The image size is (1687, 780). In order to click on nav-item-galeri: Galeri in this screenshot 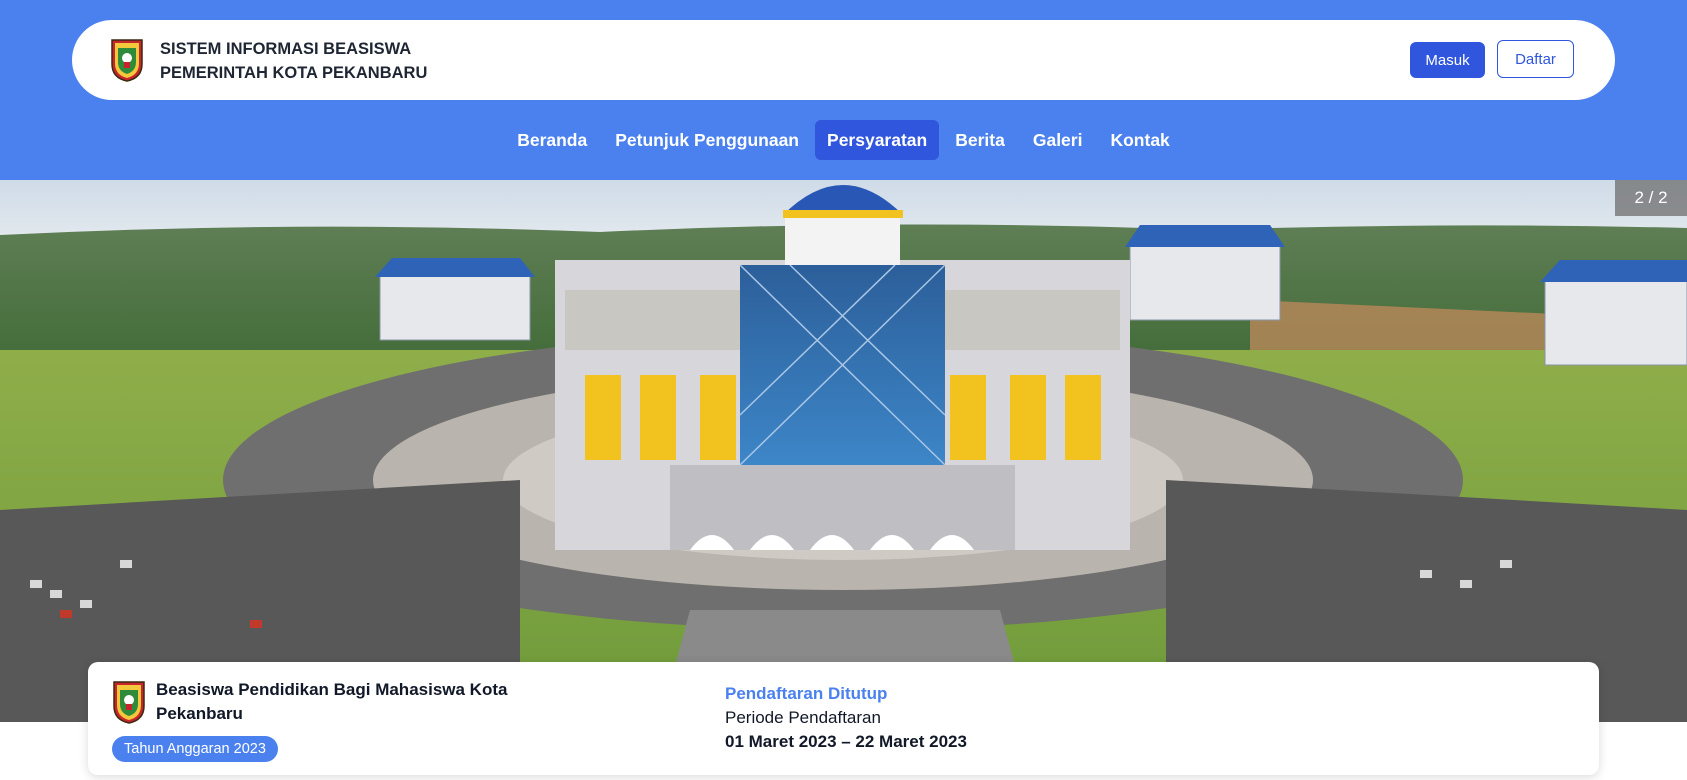, I will do `click(1058, 140)`.